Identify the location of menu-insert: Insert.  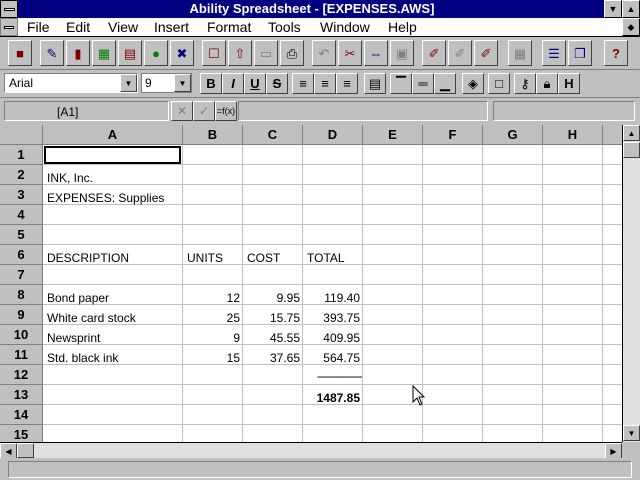
(171, 27).